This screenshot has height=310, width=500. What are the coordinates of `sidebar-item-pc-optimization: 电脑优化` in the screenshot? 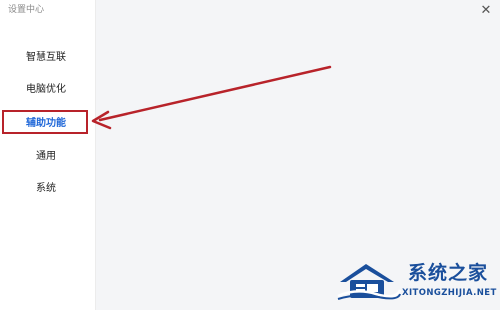 It's located at (46, 90).